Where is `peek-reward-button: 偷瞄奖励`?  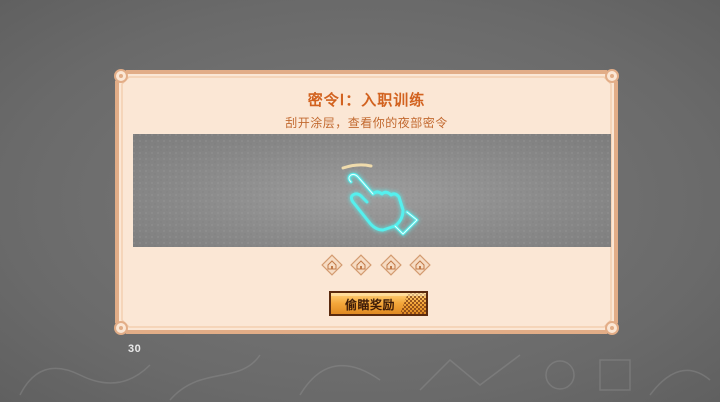 peek-reward-button: 偷瞄奖励 is located at coordinates (378, 303).